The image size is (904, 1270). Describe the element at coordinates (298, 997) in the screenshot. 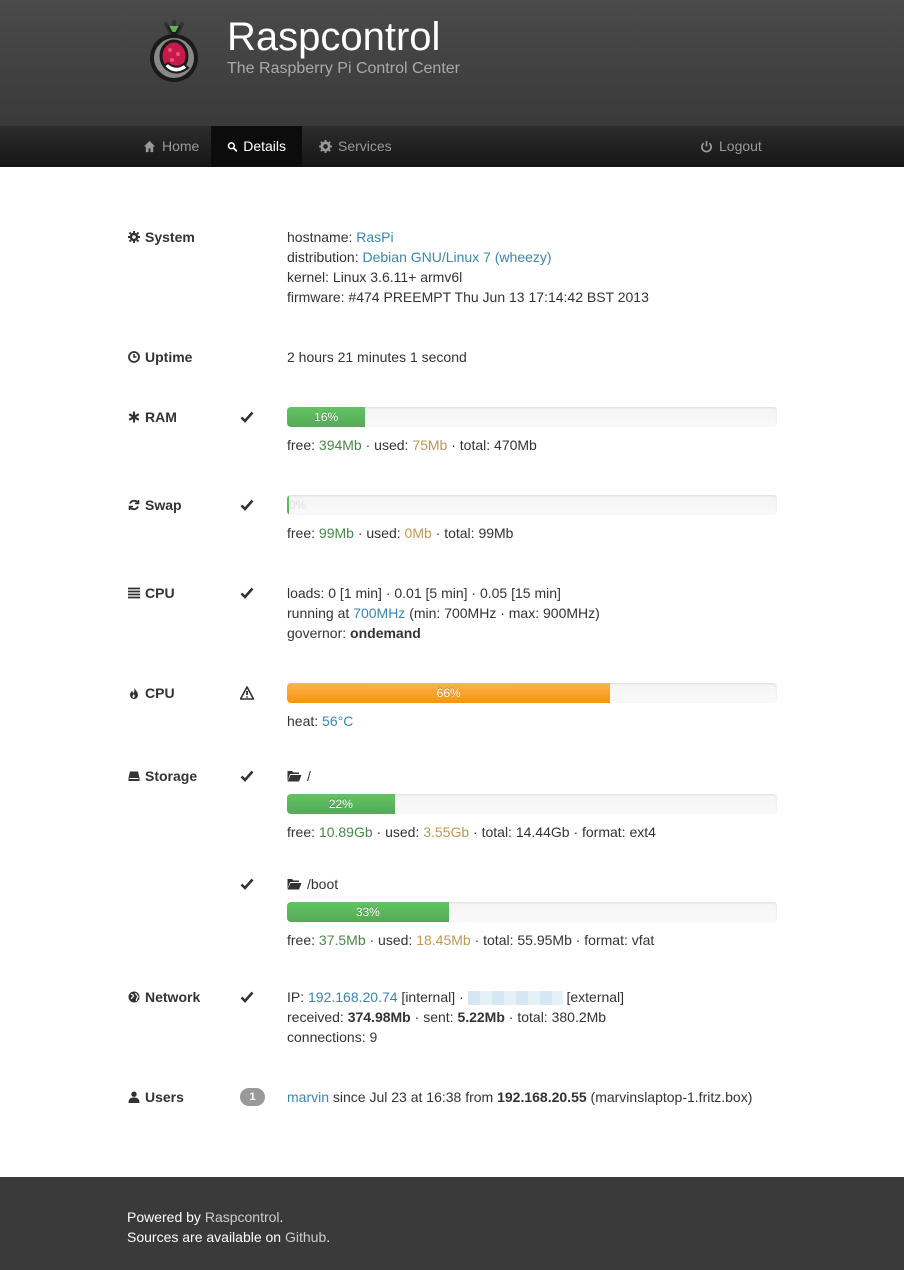

I see `network-ip-label: IP:` at that location.